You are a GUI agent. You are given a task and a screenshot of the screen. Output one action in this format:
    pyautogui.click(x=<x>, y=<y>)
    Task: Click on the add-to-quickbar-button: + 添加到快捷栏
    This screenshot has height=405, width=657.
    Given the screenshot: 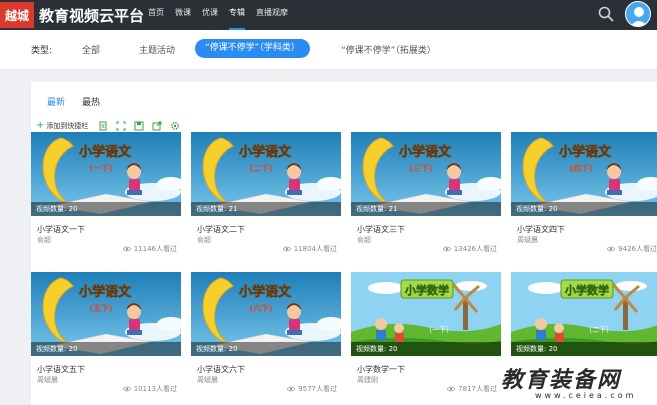 What is the action you would take?
    pyautogui.click(x=62, y=125)
    